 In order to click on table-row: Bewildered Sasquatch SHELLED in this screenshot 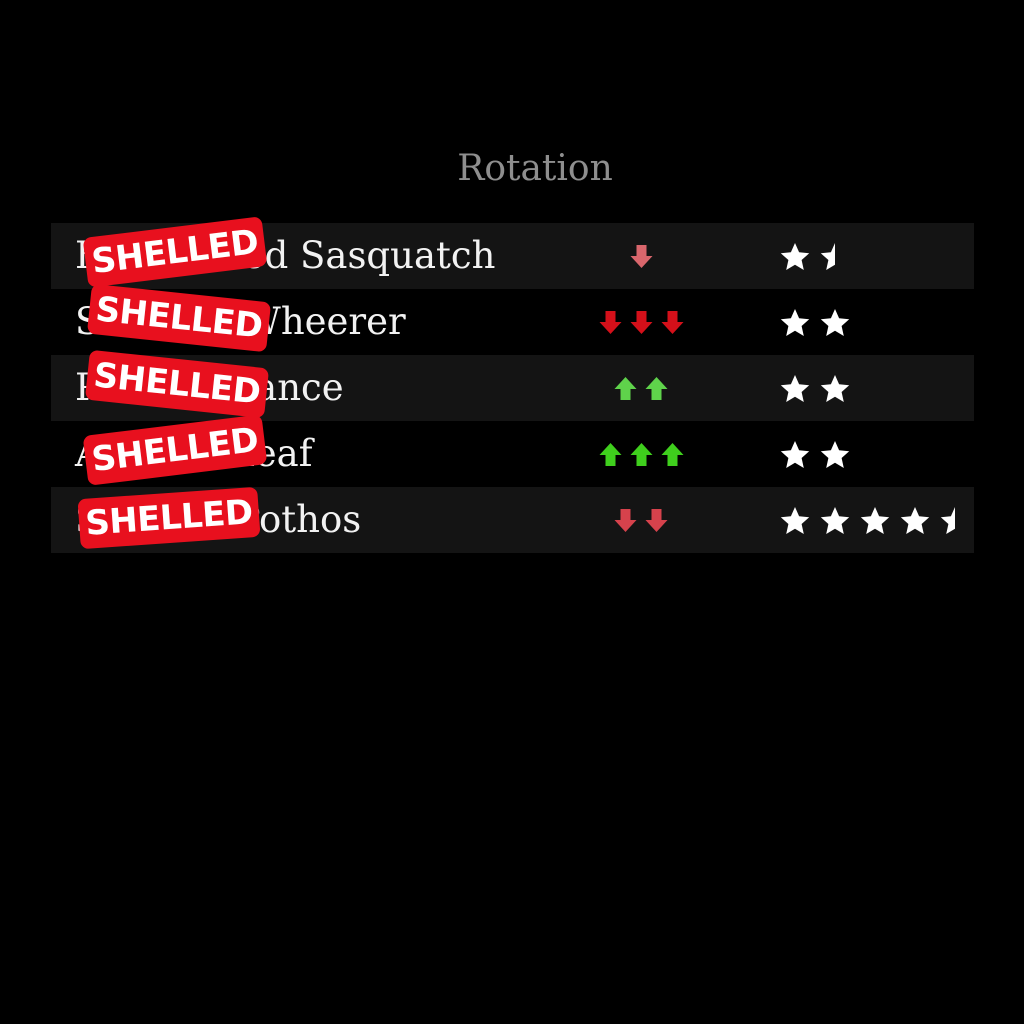, I will do `click(512, 252)`.